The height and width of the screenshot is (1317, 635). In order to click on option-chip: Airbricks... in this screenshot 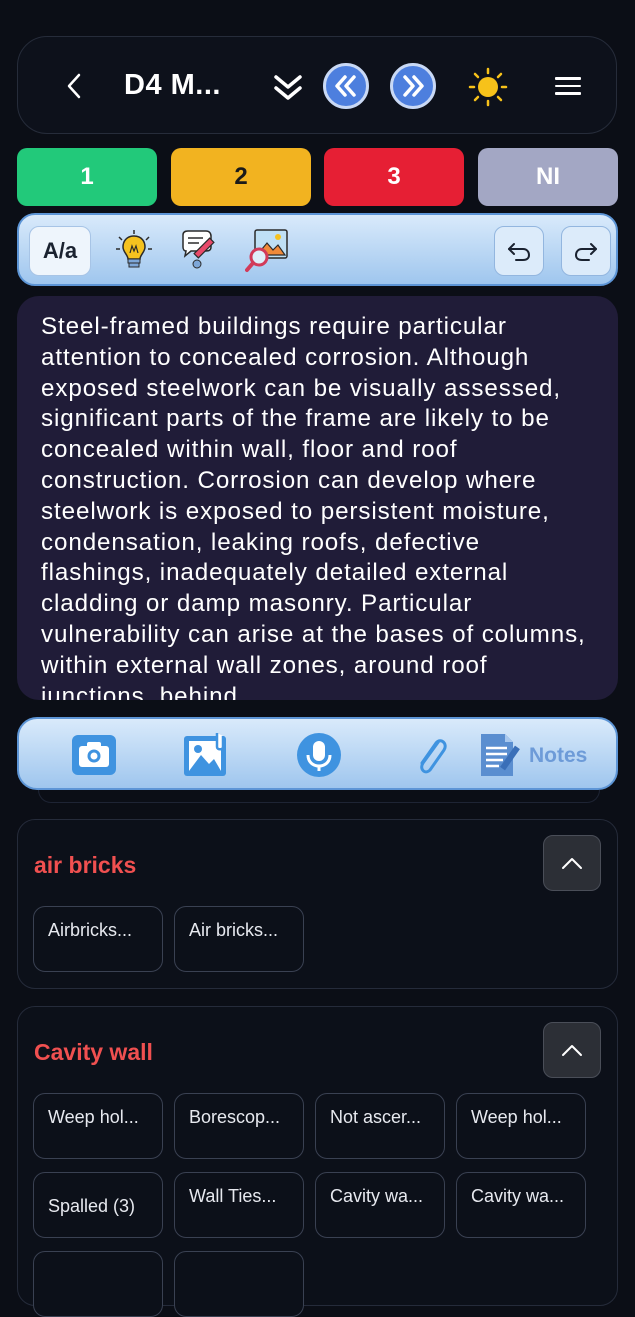, I will do `click(98, 939)`.